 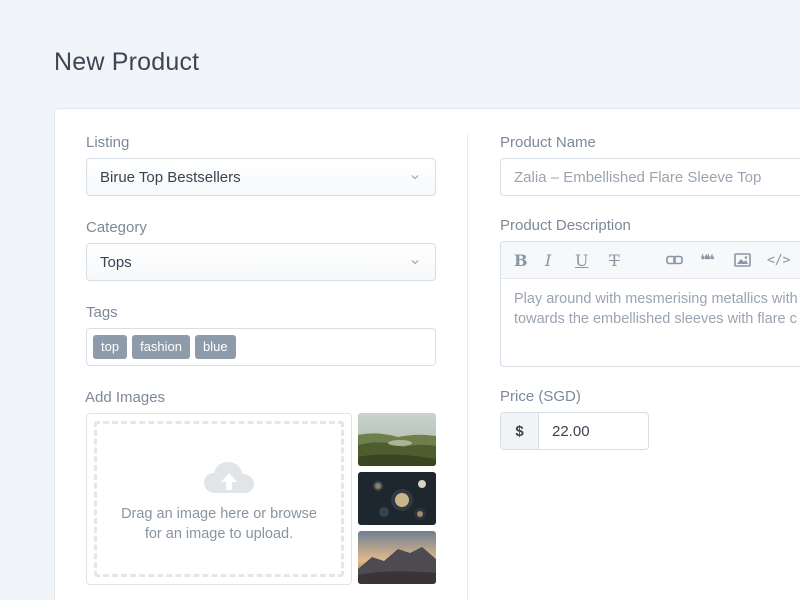 I want to click on category-value: Tops, so click(x=116, y=262).